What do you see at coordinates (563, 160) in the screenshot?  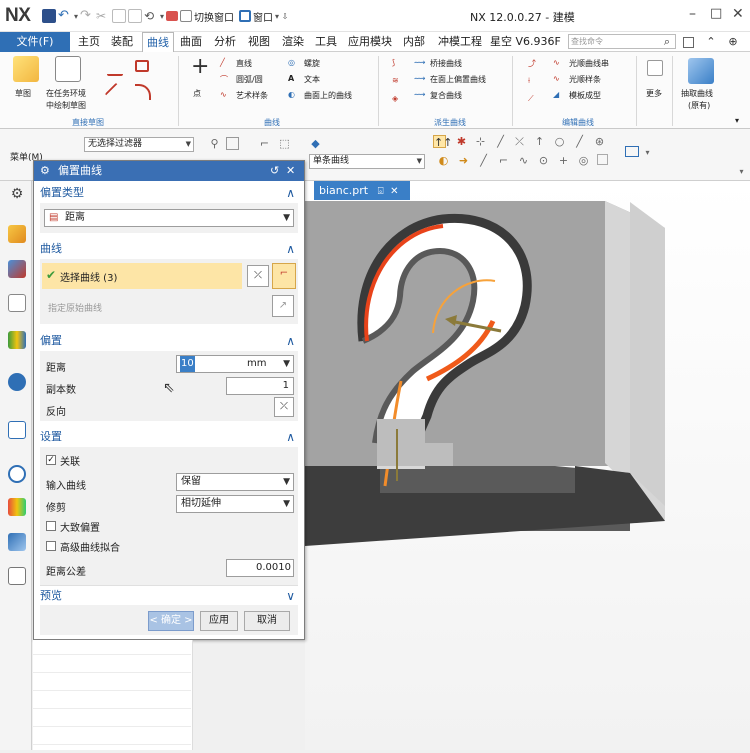 I see `snap-icon-15: +` at bounding box center [563, 160].